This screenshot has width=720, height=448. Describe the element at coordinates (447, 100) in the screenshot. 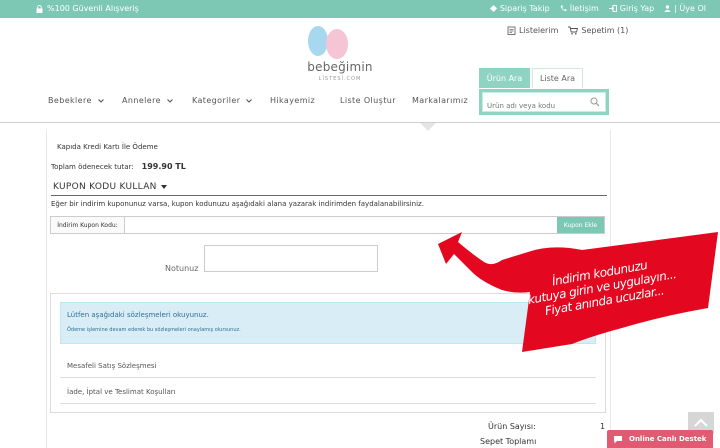

I see `nav-item-brands: Markalarımız` at that location.